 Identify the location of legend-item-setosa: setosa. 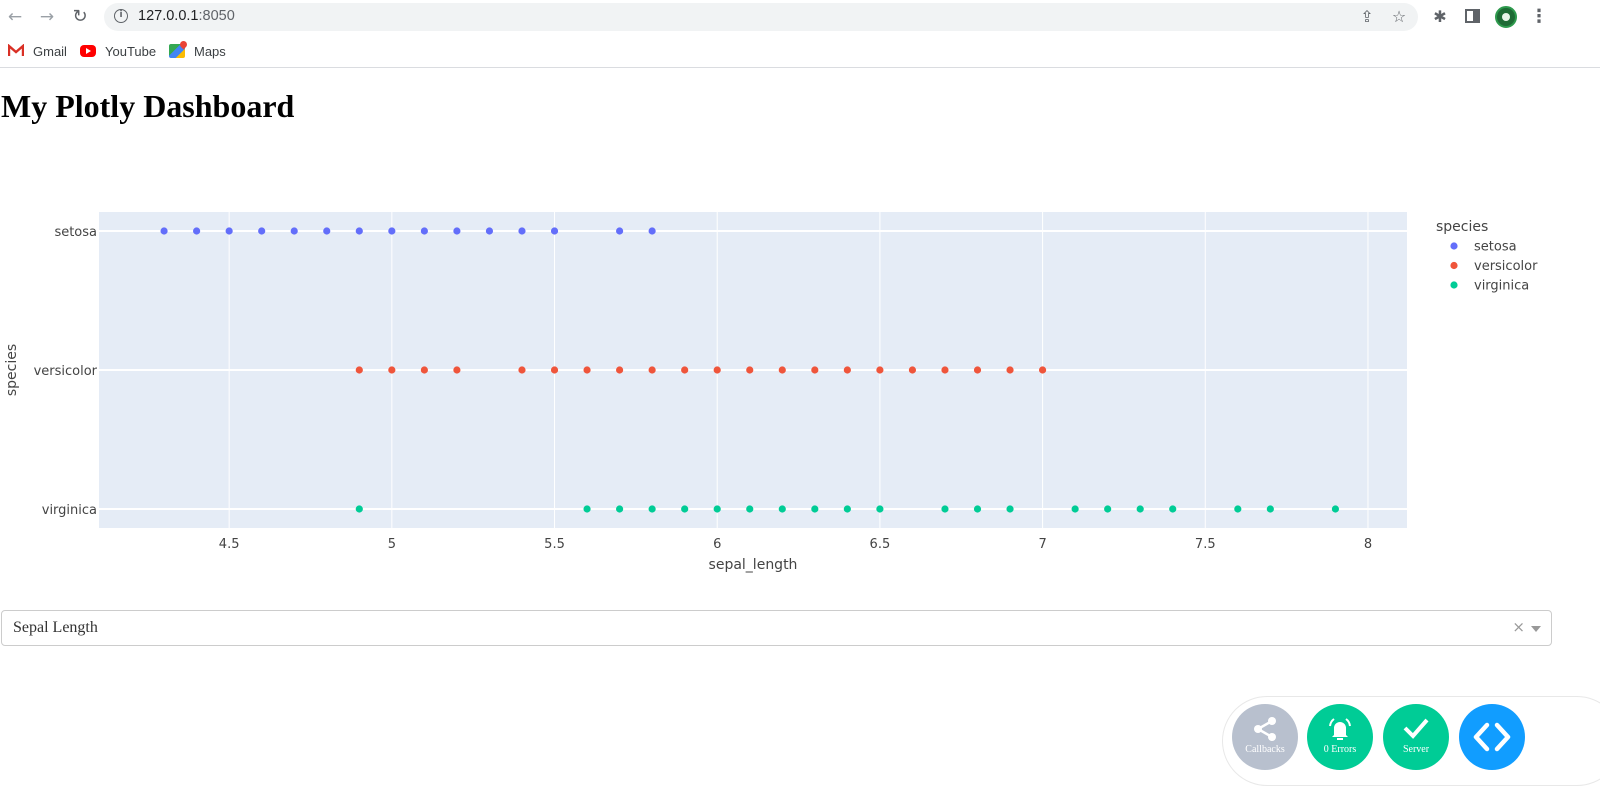
(1483, 247).